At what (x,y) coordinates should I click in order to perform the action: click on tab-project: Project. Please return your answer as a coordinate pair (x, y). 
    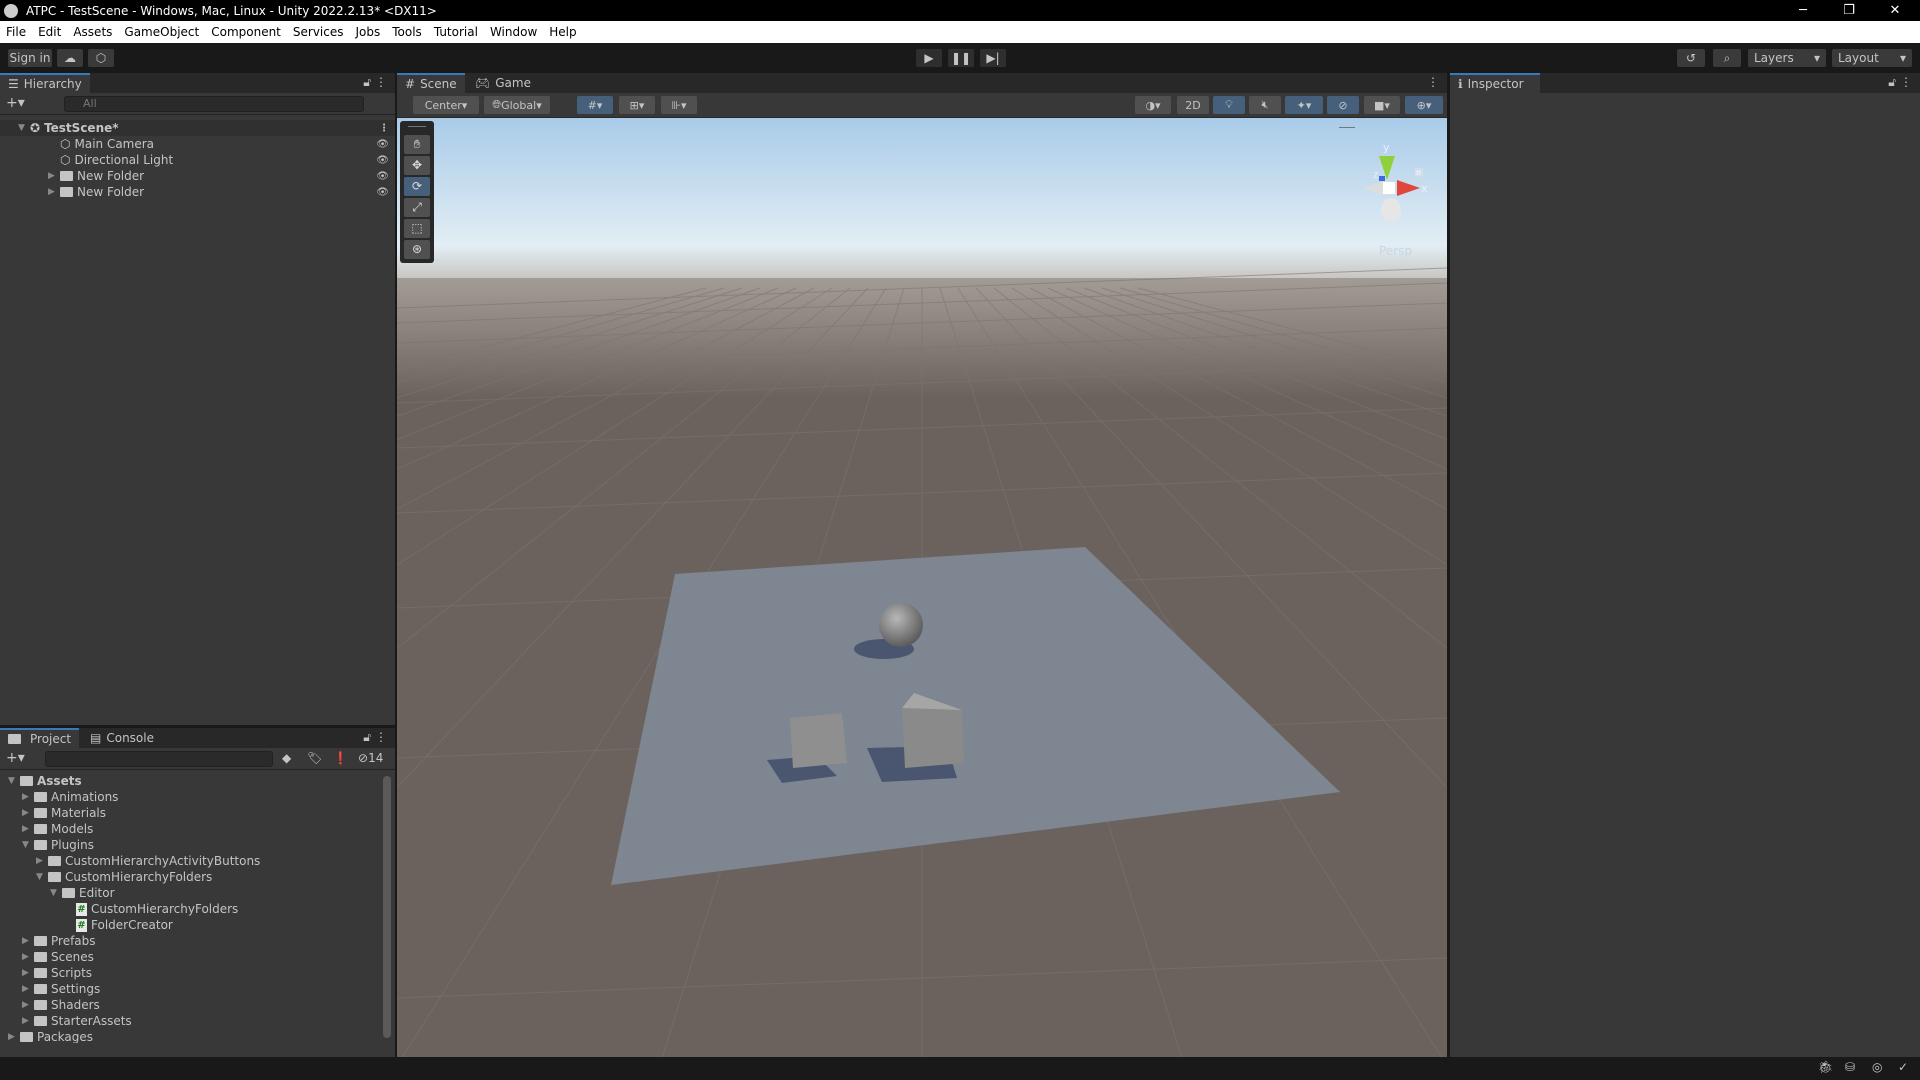
    Looking at the image, I should click on (40, 738).